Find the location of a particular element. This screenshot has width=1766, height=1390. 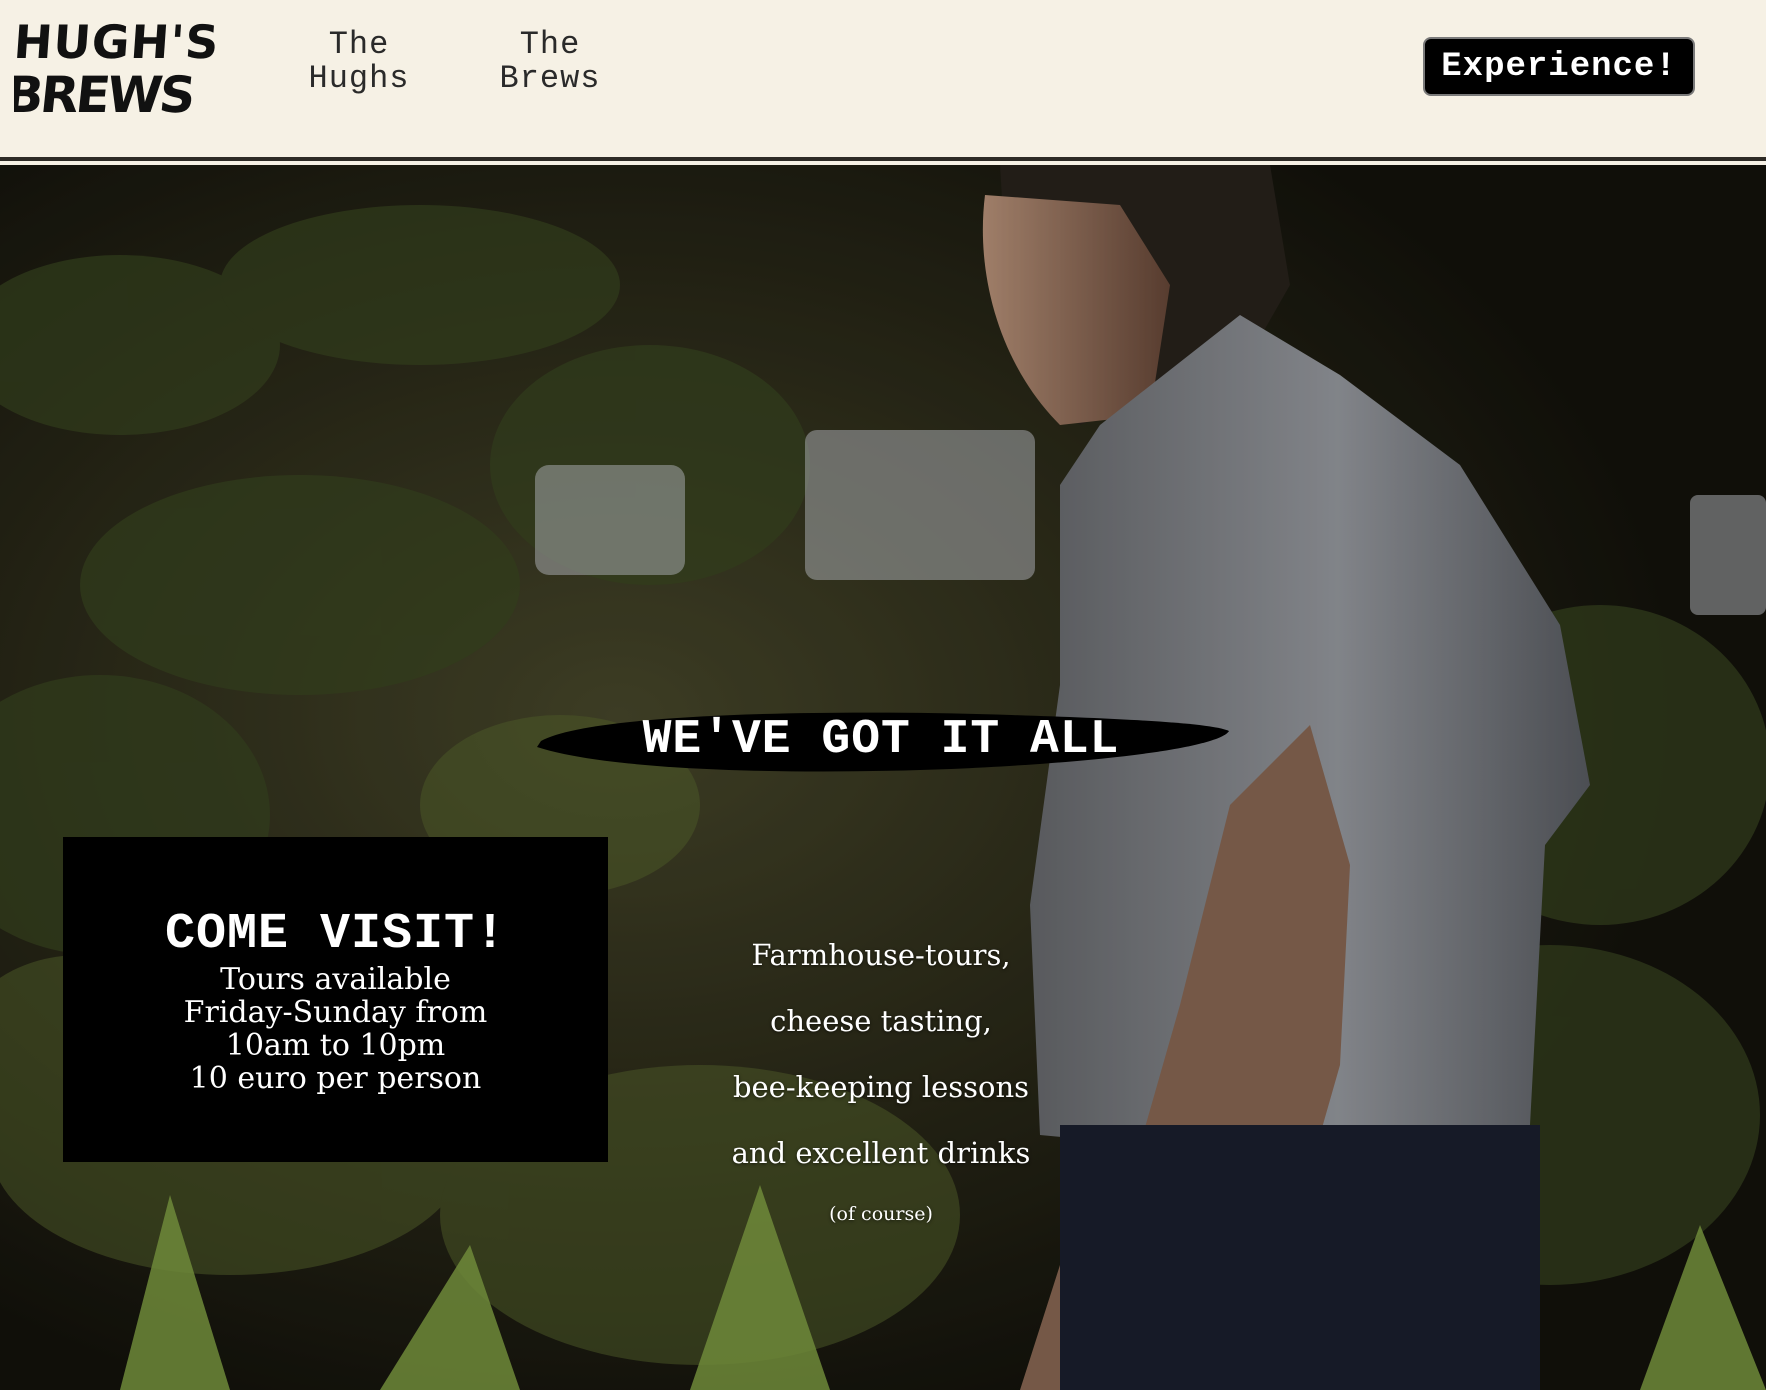

visit-line: Tours available is located at coordinates (335, 979).